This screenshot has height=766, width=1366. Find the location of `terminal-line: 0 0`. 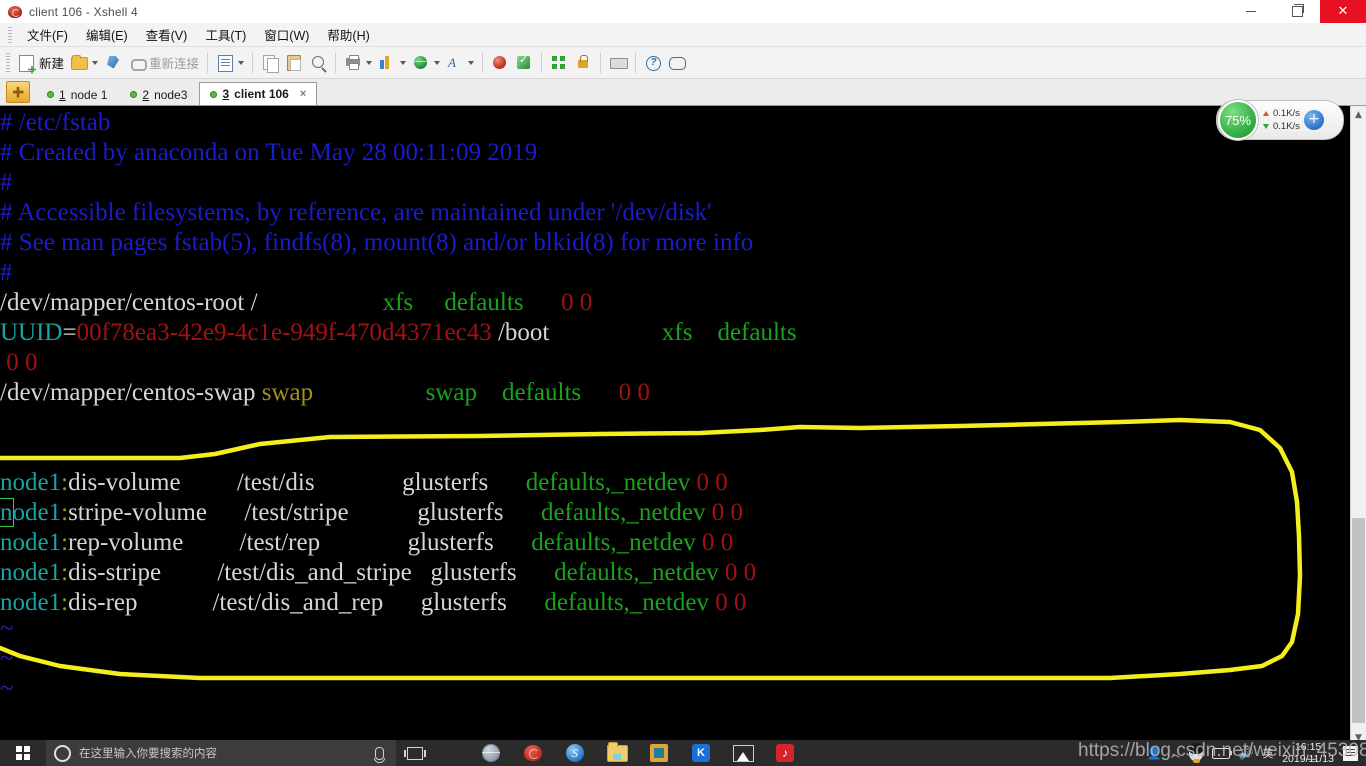

terminal-line: 0 0 is located at coordinates (18, 363).